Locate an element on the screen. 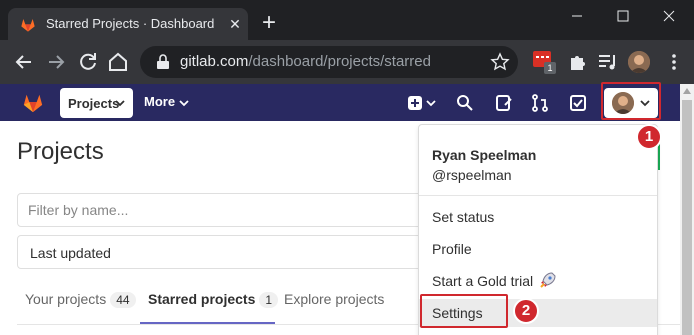 Image resolution: width=694 pixels, height=335 pixels. projects-dropdown-button: Projects is located at coordinates (96, 103).